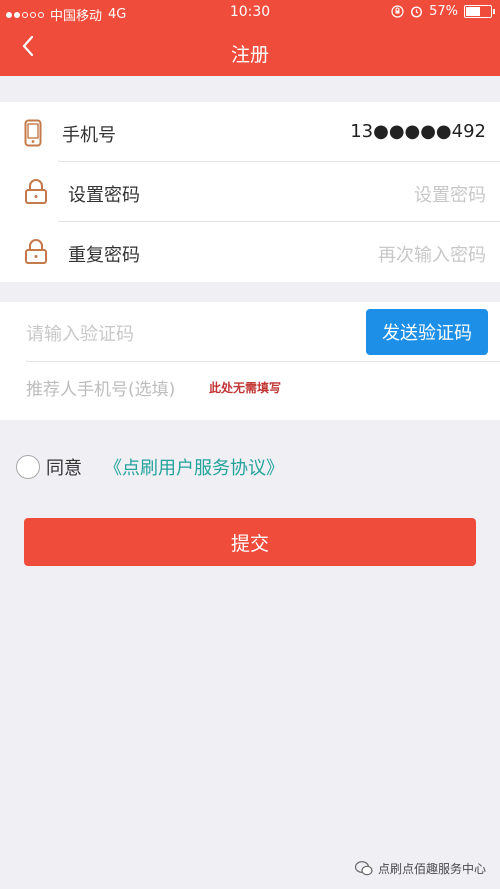  What do you see at coordinates (28, 467) in the screenshot?
I see `agree-radio` at bounding box center [28, 467].